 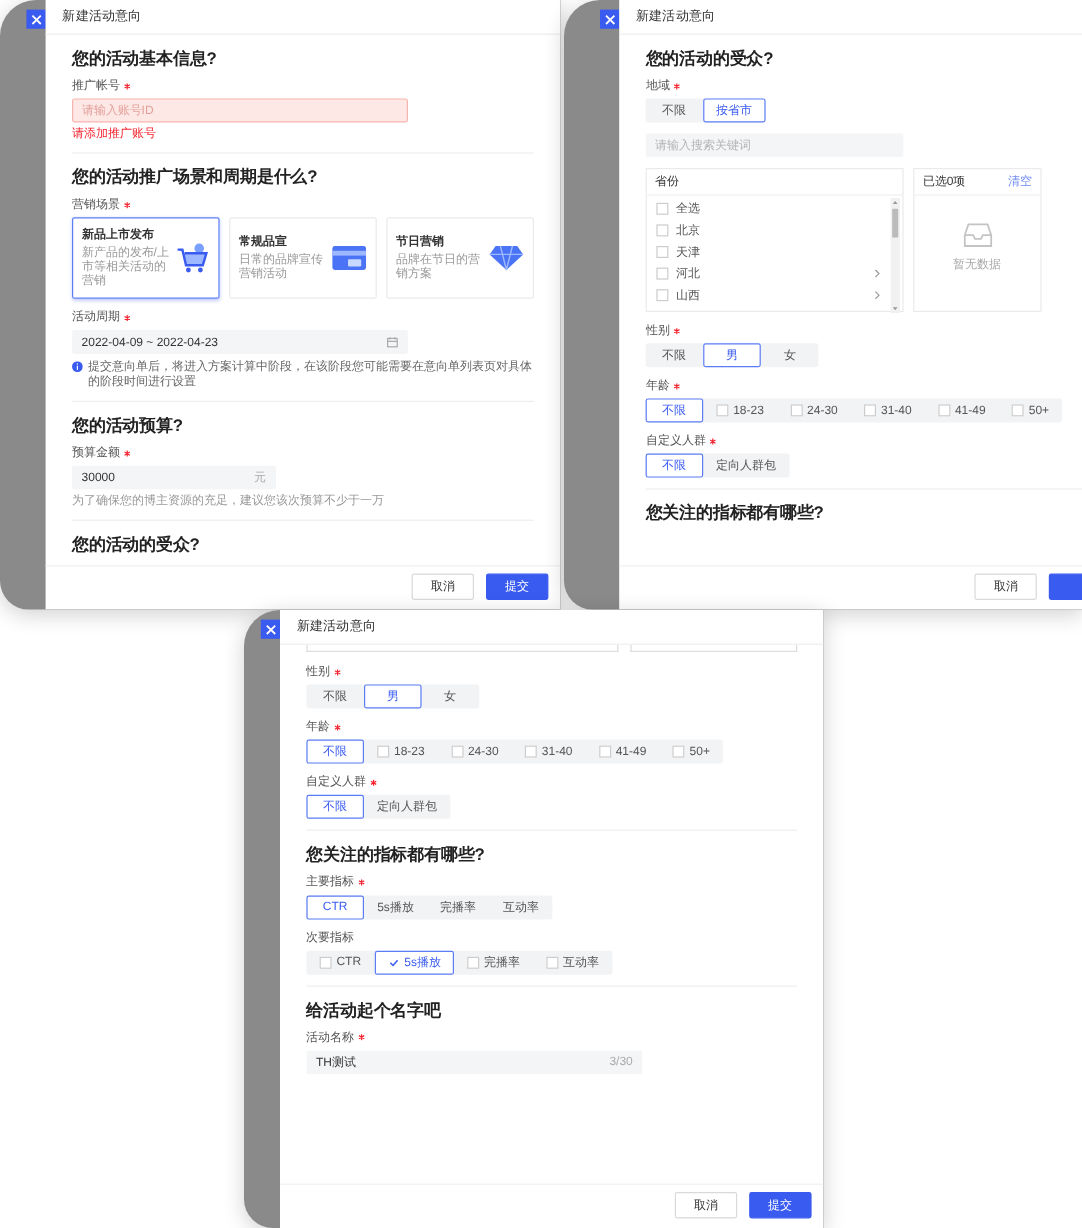 What do you see at coordinates (129, 425) in the screenshot?
I see `section-heading: 您的活动预算?` at bounding box center [129, 425].